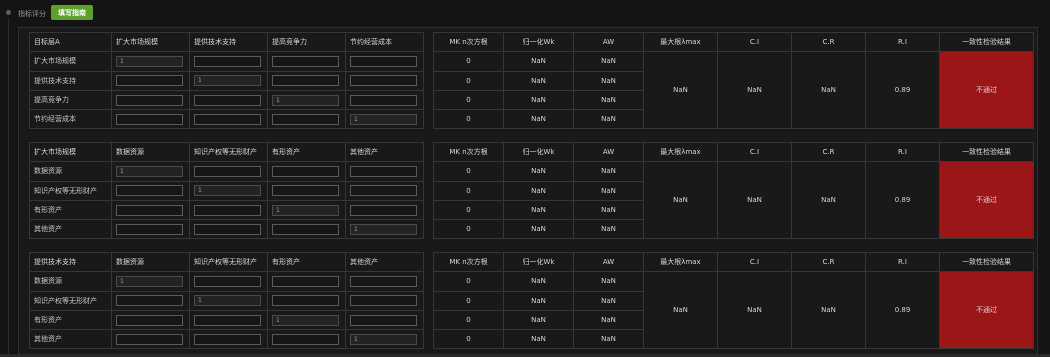 Image resolution: width=1050 pixels, height=357 pixels. I want to click on section-title: 指标评分, so click(32, 14).